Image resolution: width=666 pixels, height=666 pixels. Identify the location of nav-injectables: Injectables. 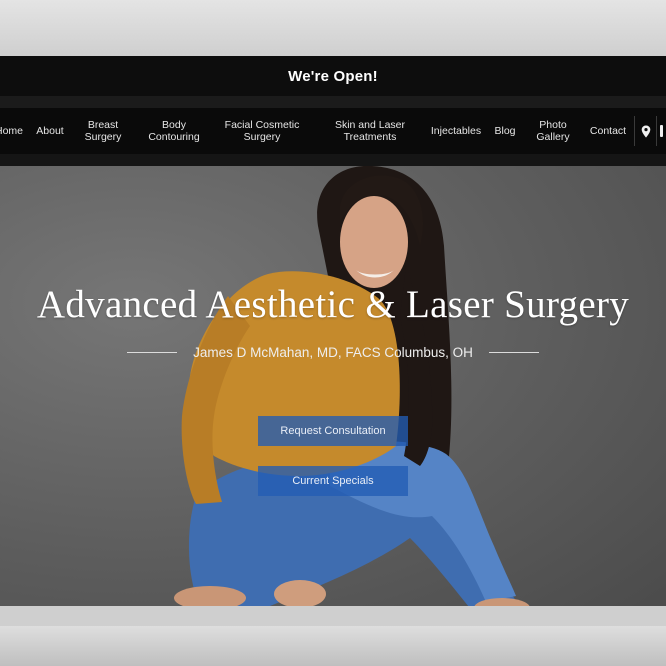
(456, 131).